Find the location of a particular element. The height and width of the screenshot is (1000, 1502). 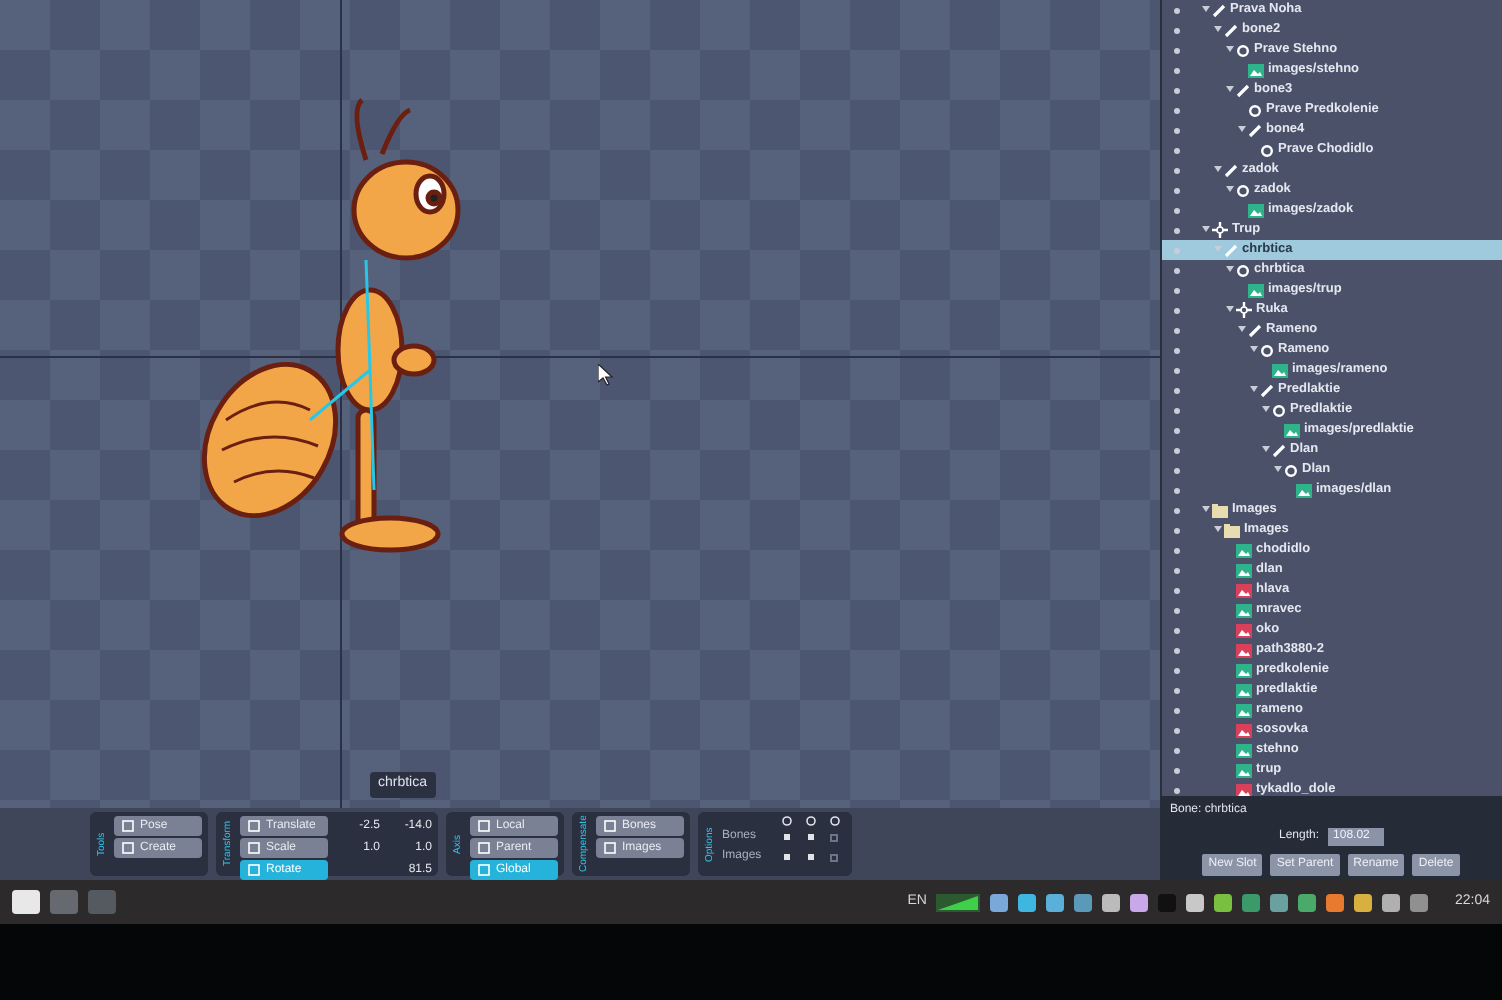

signal-bars-icon is located at coordinates (958, 902).